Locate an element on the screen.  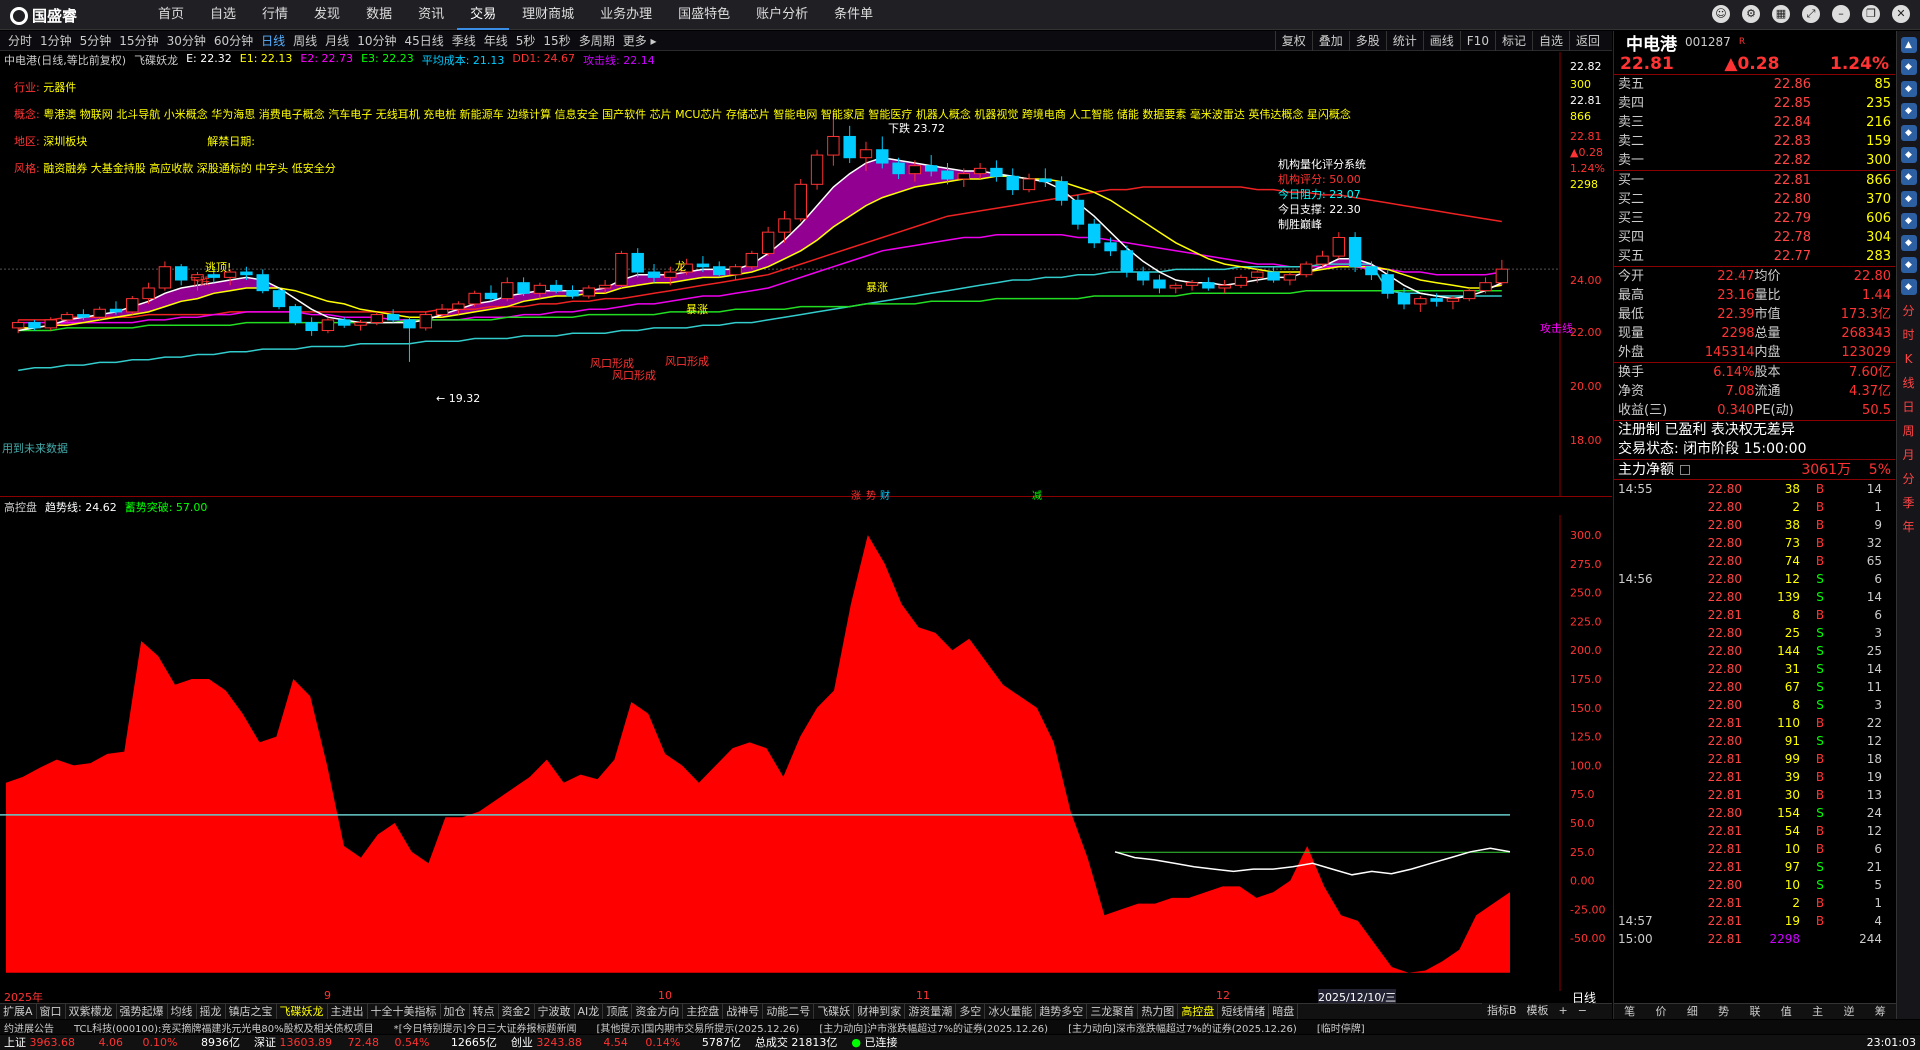
indicator-tab-0: 扩展A is located at coordinates (18, 1011).